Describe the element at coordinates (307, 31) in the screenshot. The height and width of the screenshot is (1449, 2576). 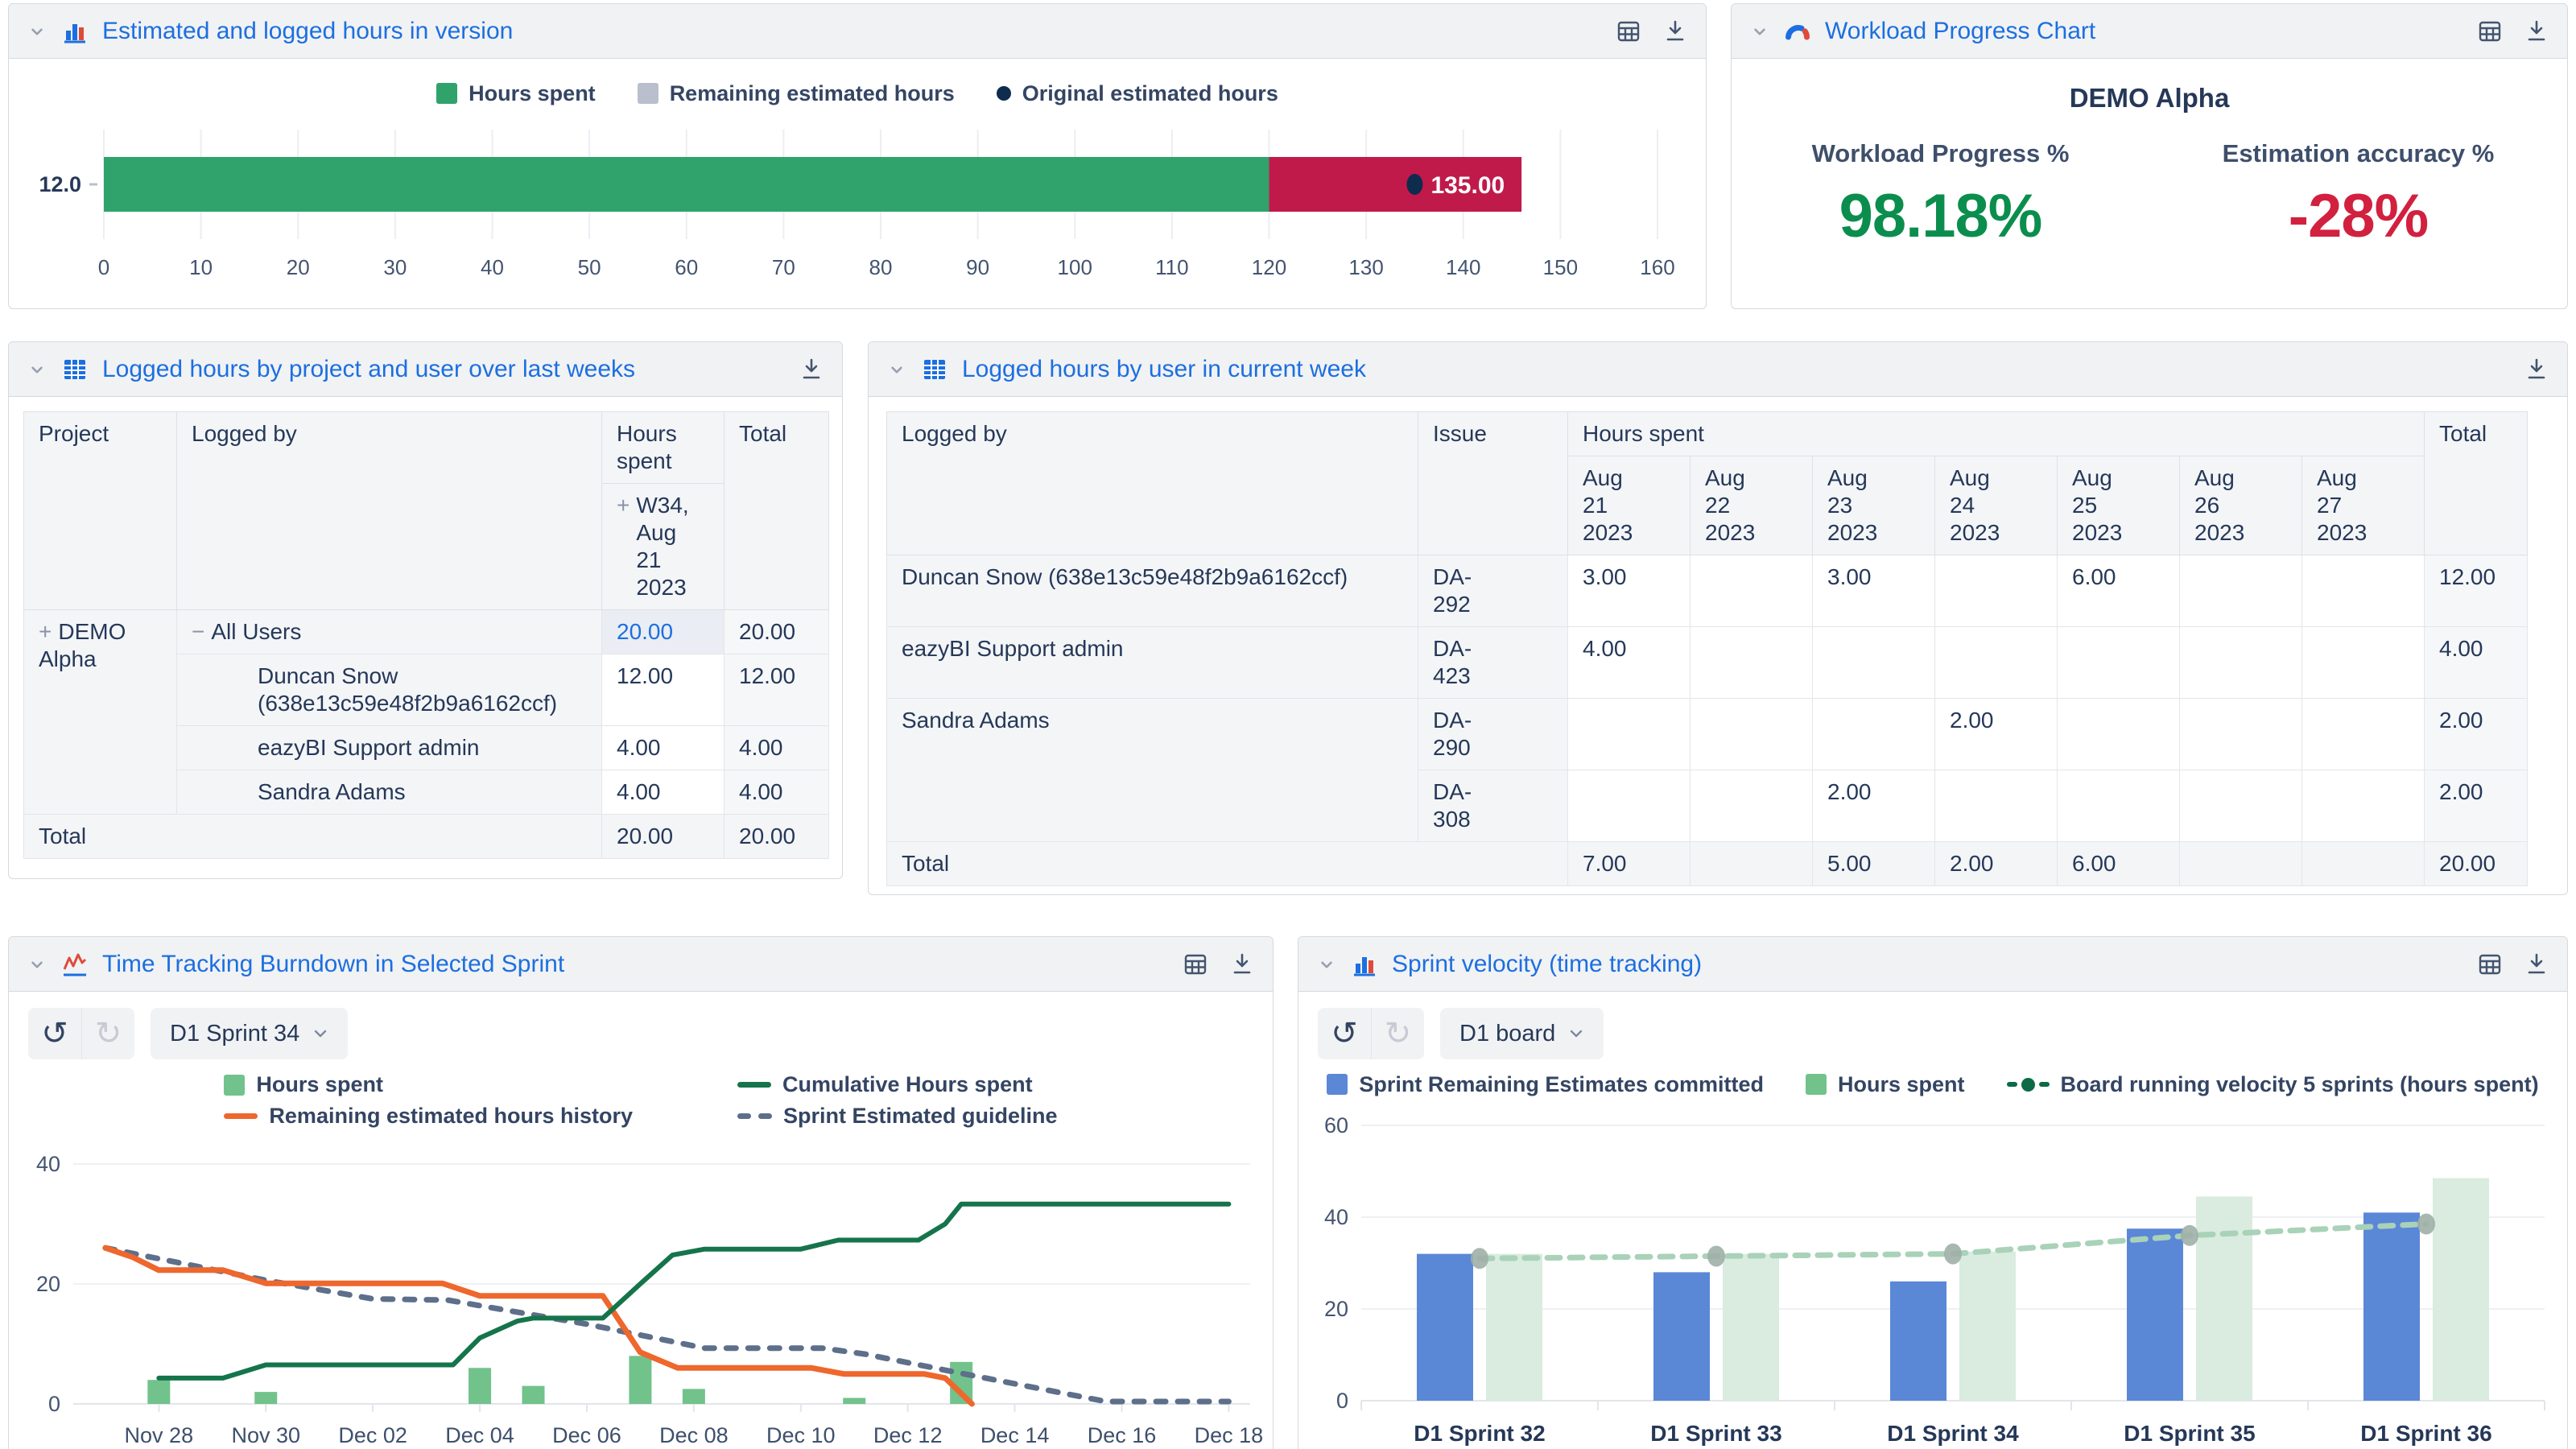
I see `panel-title: Estimated and logged hours in version` at that location.